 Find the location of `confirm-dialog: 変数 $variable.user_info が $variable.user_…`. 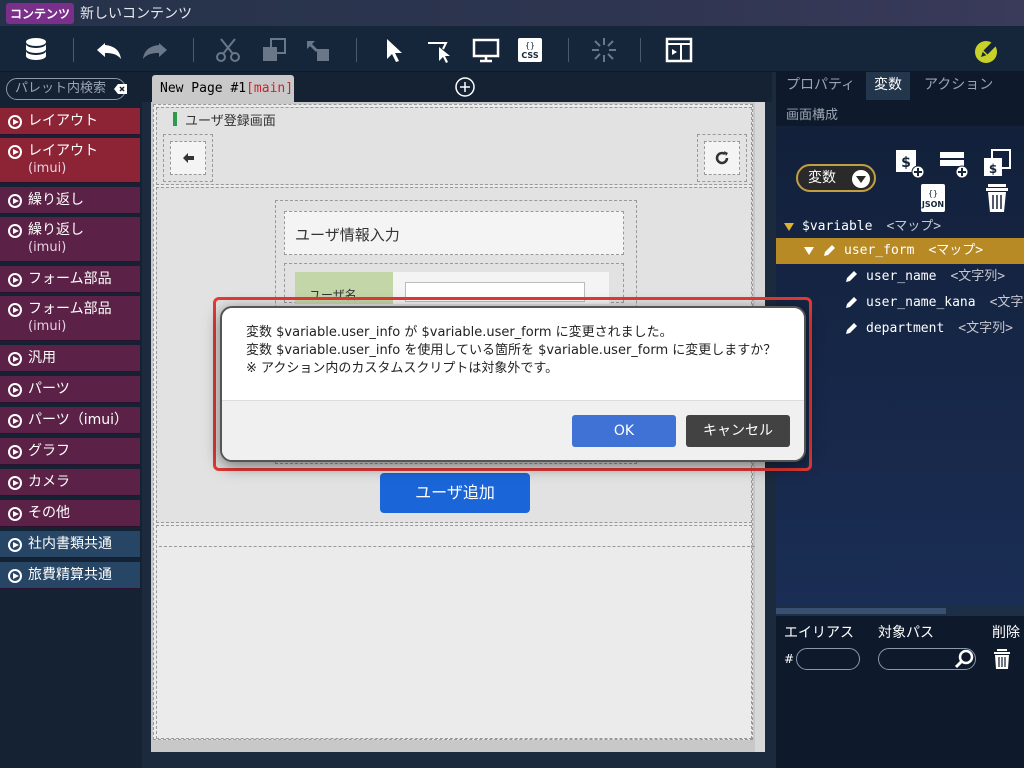

confirm-dialog: 変数 $variable.user_info が $variable.user_… is located at coordinates (513, 384).